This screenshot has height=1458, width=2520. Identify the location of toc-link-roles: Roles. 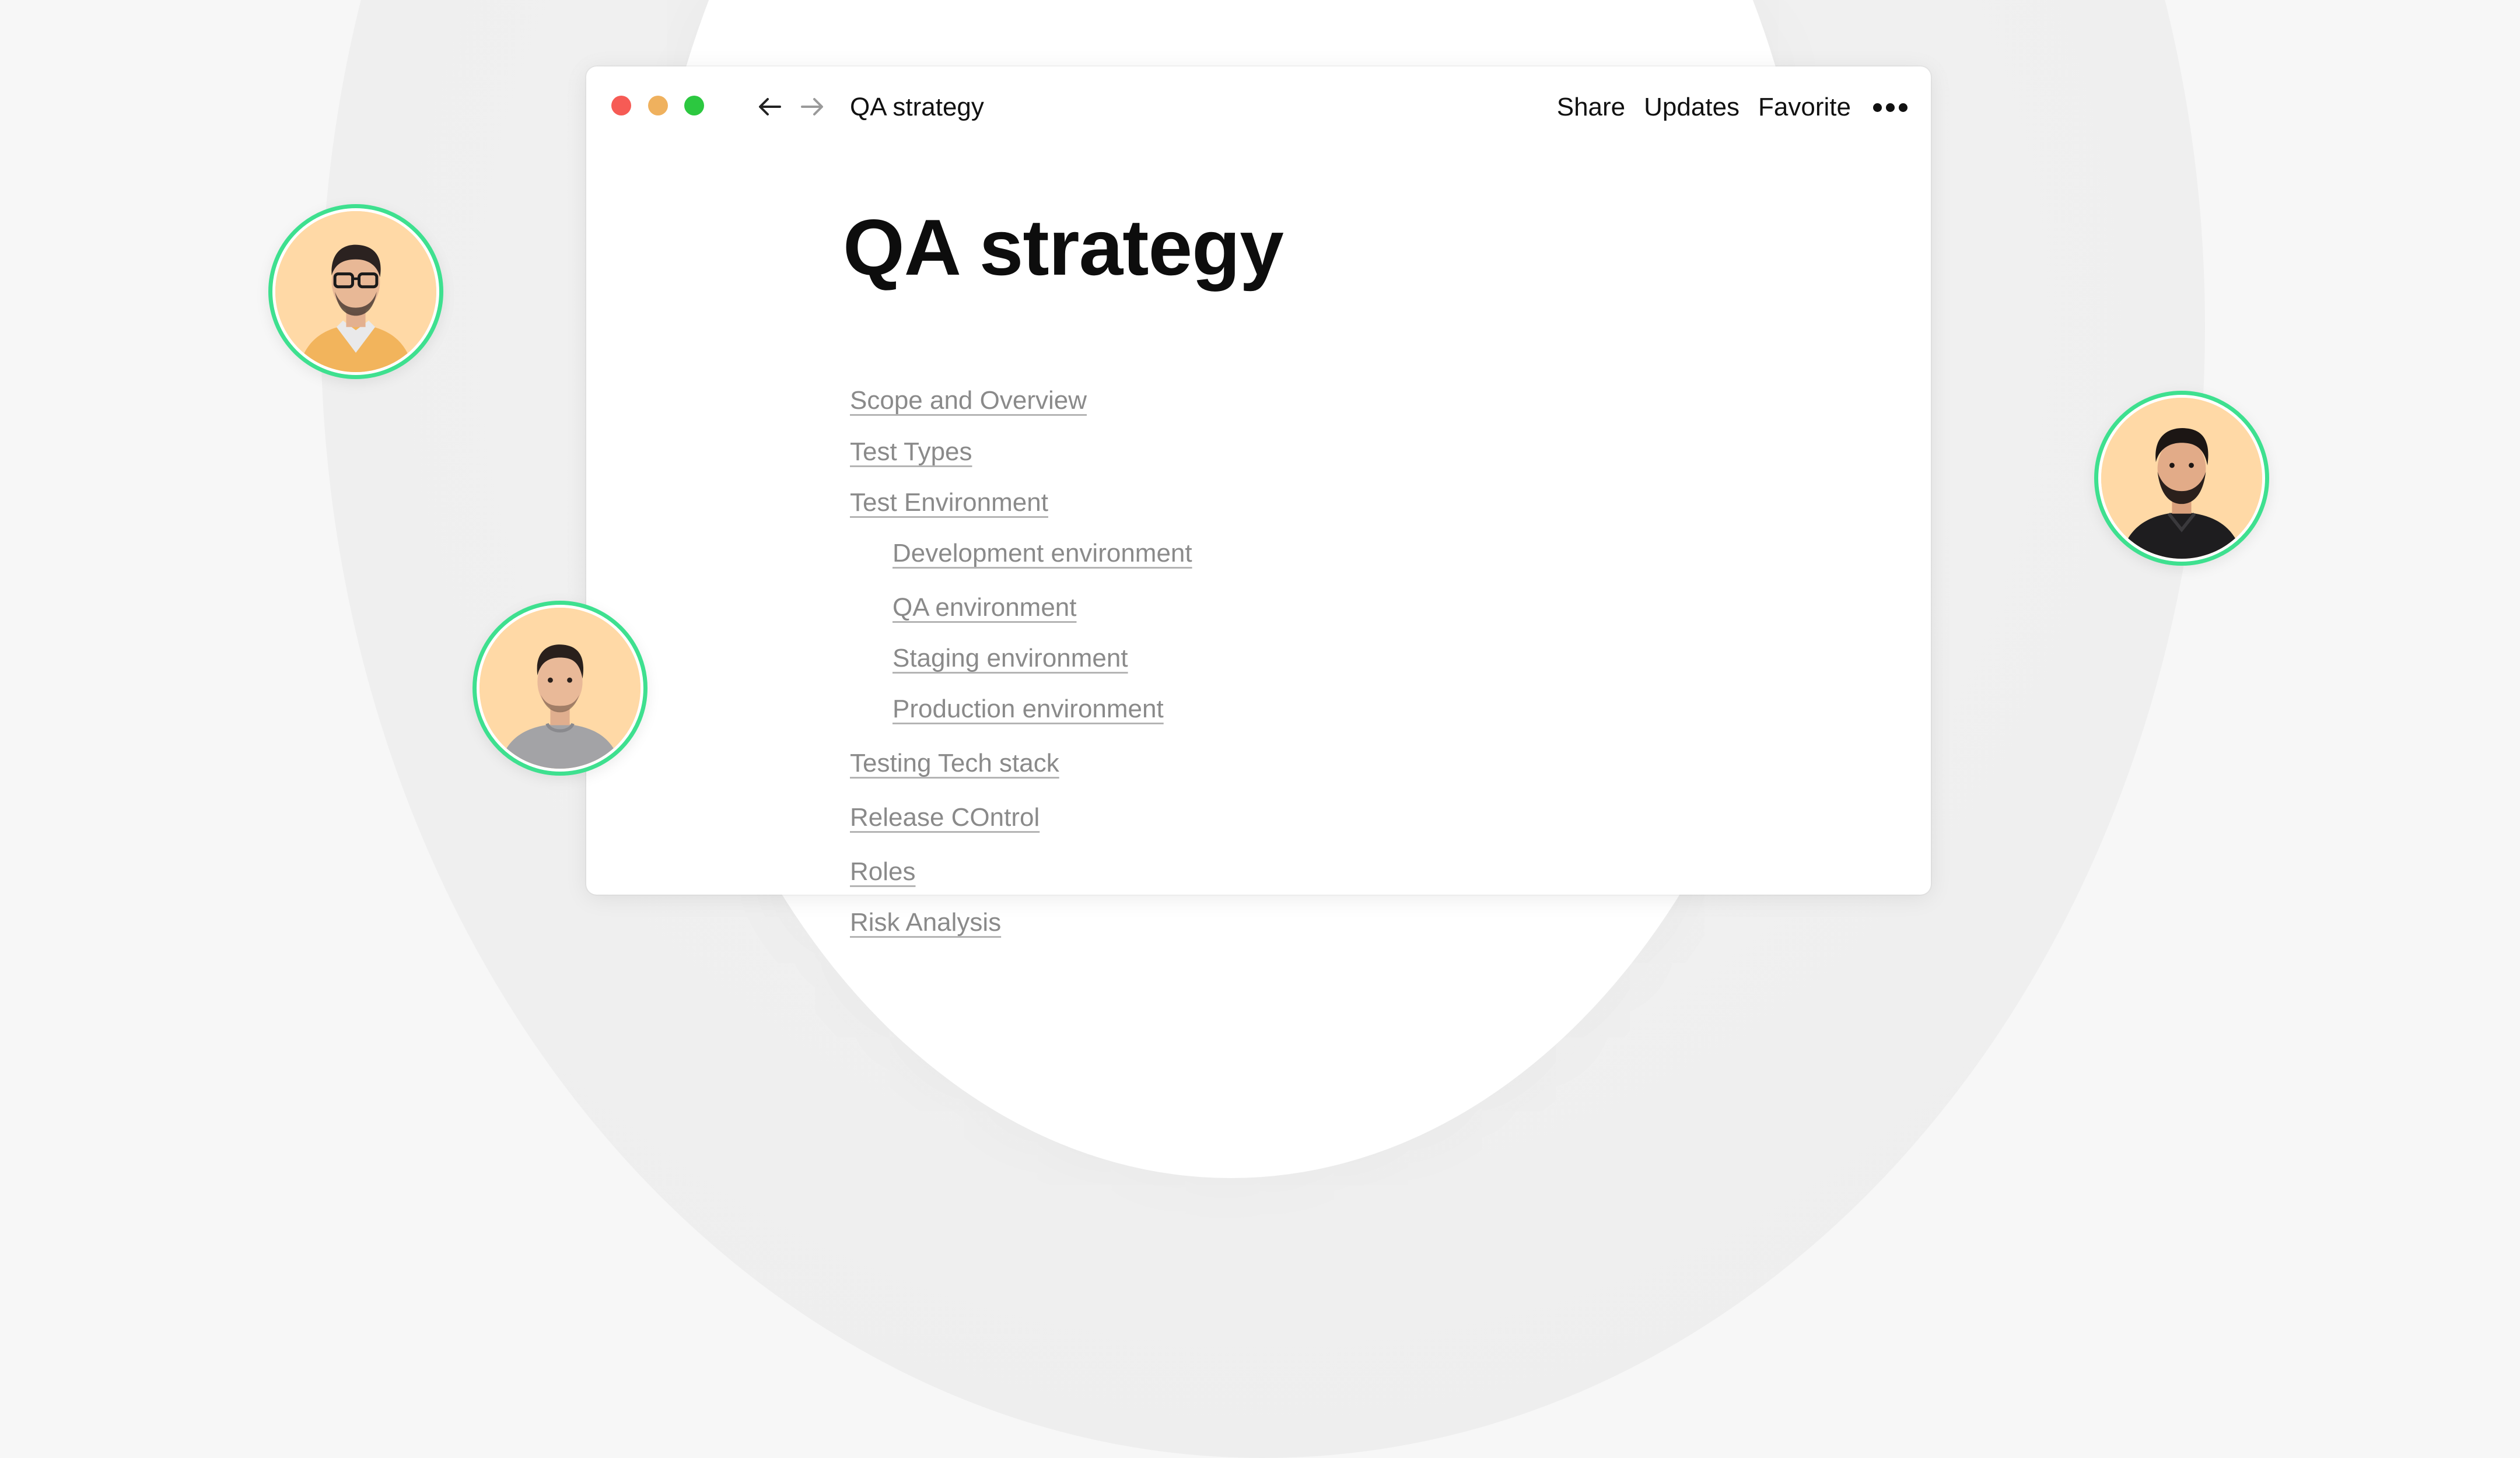
(883, 872).